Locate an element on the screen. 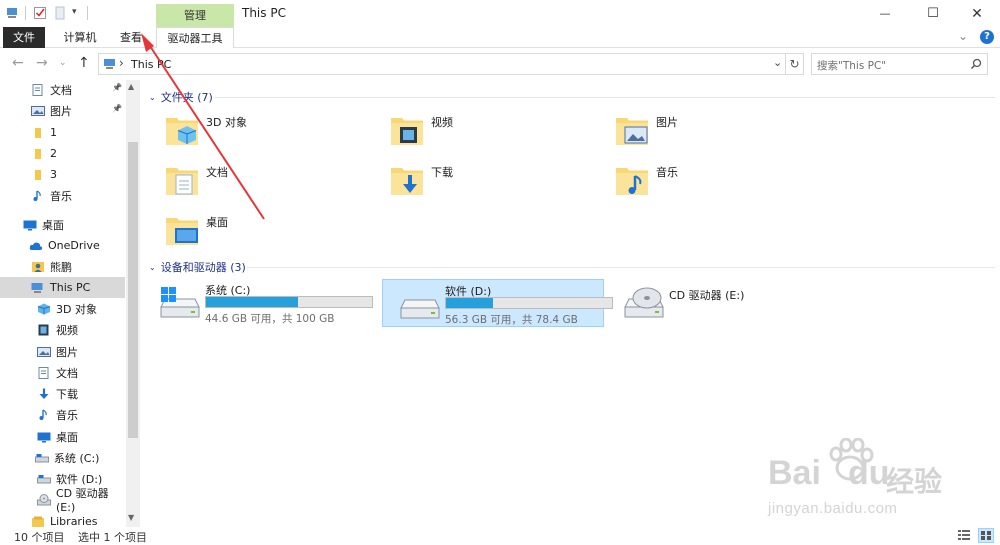  title-bar: ▾ 管理 This PC — ☐ ✕ is located at coordinates (500, 13).